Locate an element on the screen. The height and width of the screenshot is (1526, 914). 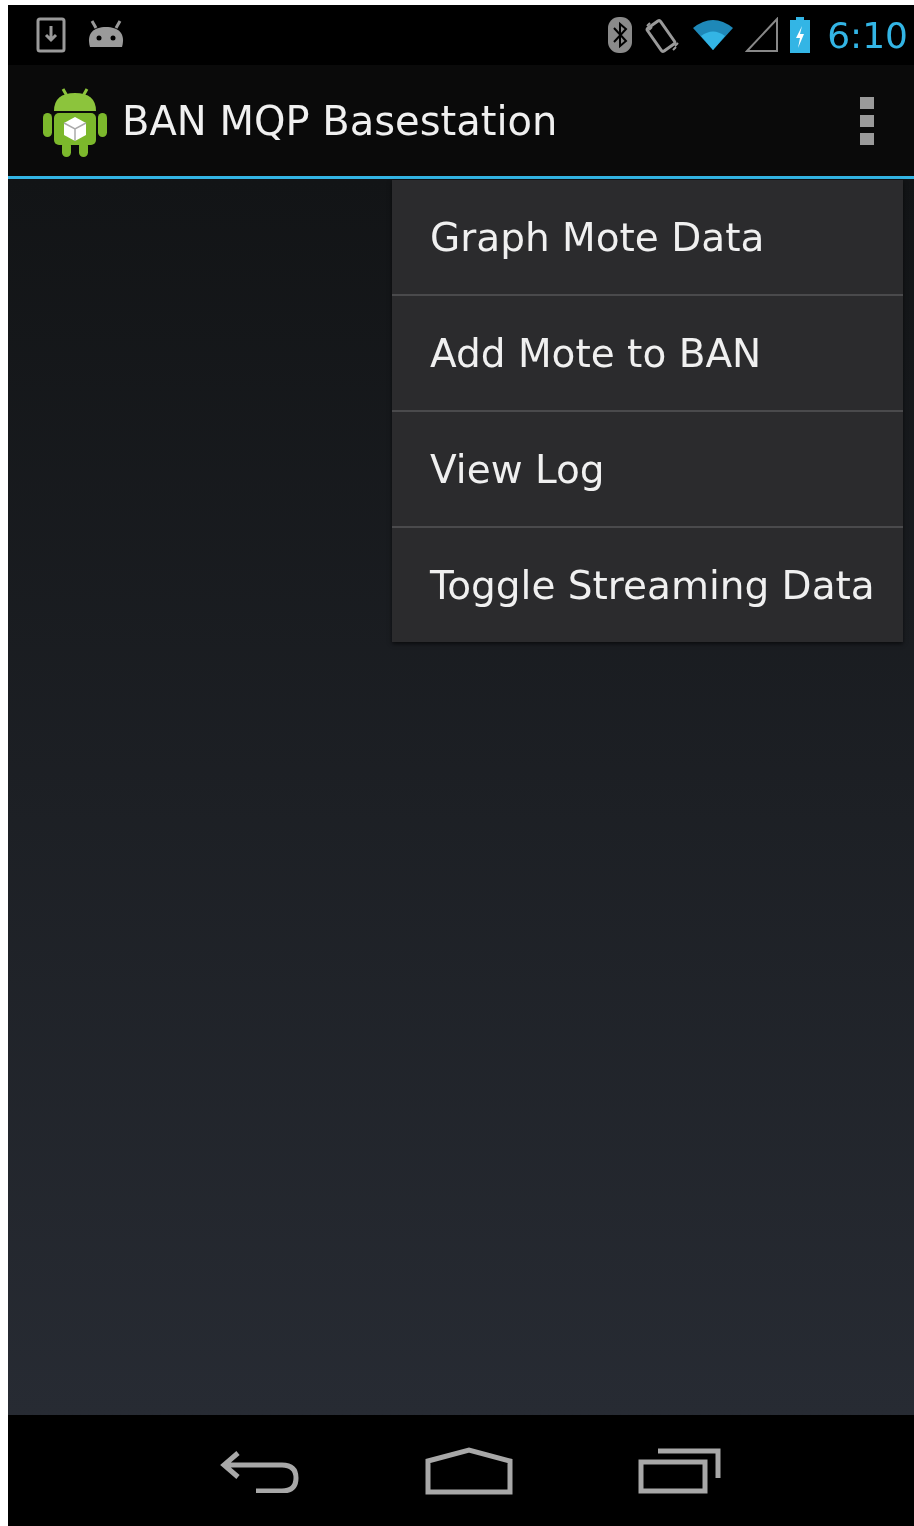
wifi-icon is located at coordinates (713, 35).